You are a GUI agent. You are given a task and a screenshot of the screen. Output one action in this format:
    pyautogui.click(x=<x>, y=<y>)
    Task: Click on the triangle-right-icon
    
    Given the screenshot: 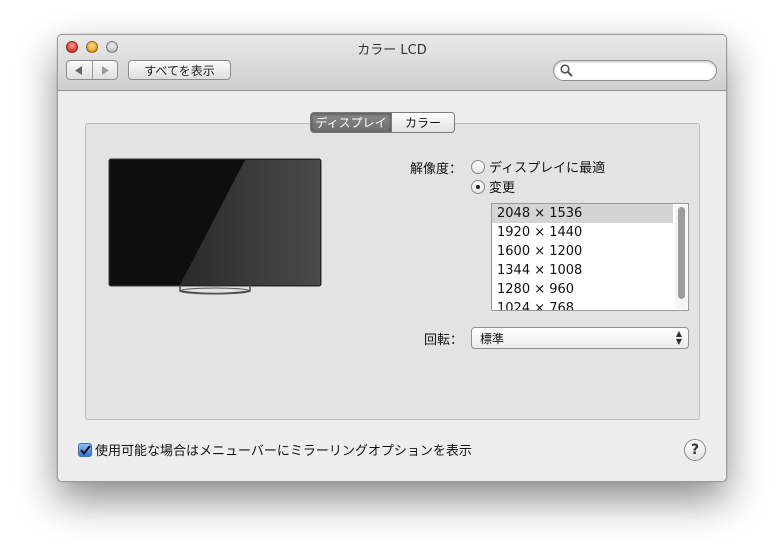 What is the action you would take?
    pyautogui.click(x=105, y=70)
    